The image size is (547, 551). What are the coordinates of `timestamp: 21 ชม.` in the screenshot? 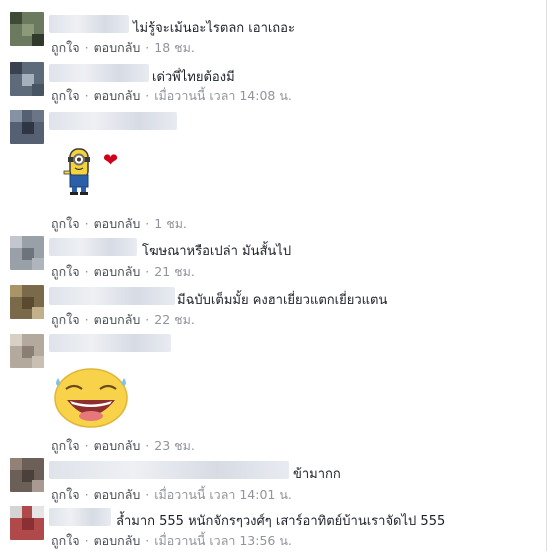 It's located at (174, 271).